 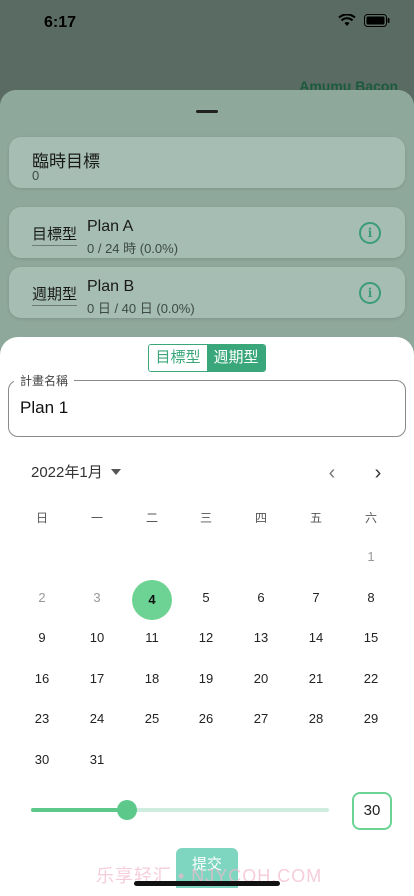 What do you see at coordinates (370, 518) in the screenshot?
I see `weekday-header: 六` at bounding box center [370, 518].